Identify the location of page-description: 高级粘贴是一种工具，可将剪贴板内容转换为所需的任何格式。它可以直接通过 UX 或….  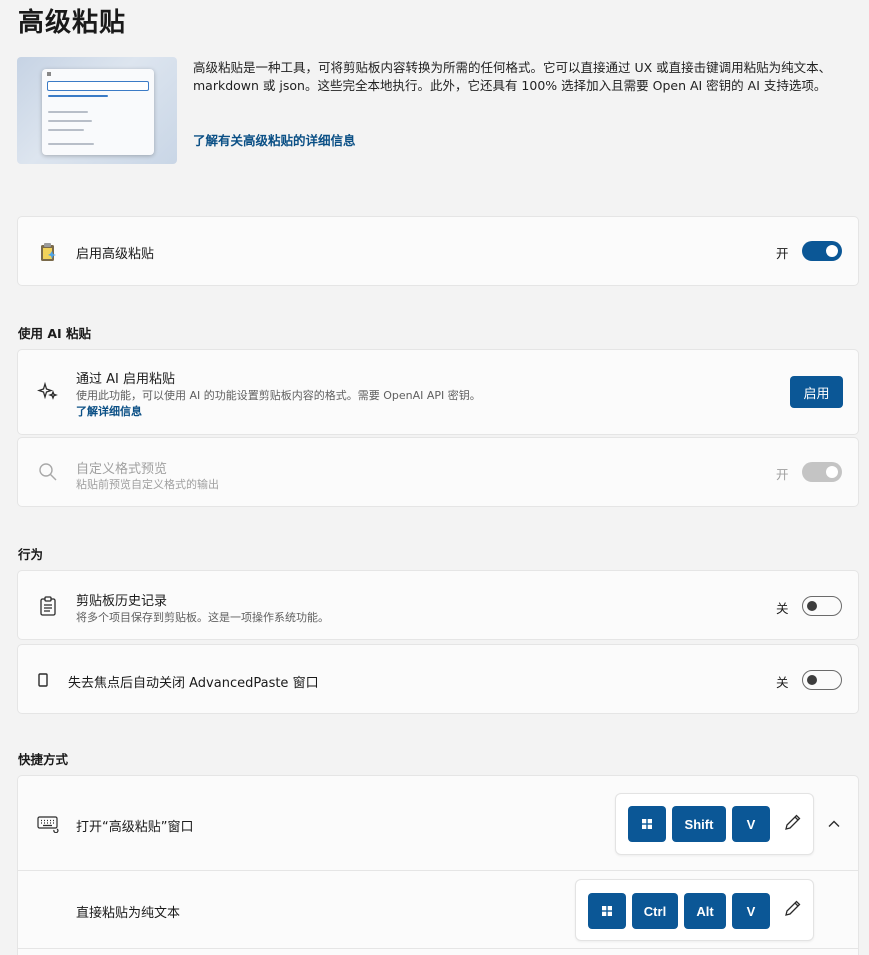
(512, 76).